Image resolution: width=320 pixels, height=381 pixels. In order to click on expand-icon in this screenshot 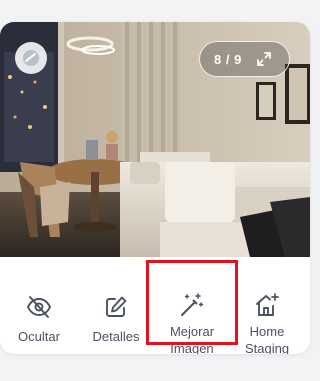, I will do `click(264, 59)`.